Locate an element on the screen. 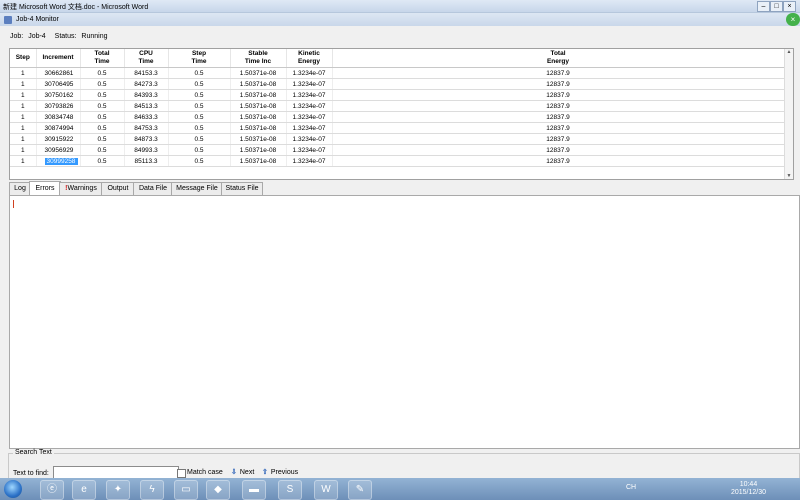 This screenshot has width=800, height=500. column-header-line1: Stable is located at coordinates (258, 53).